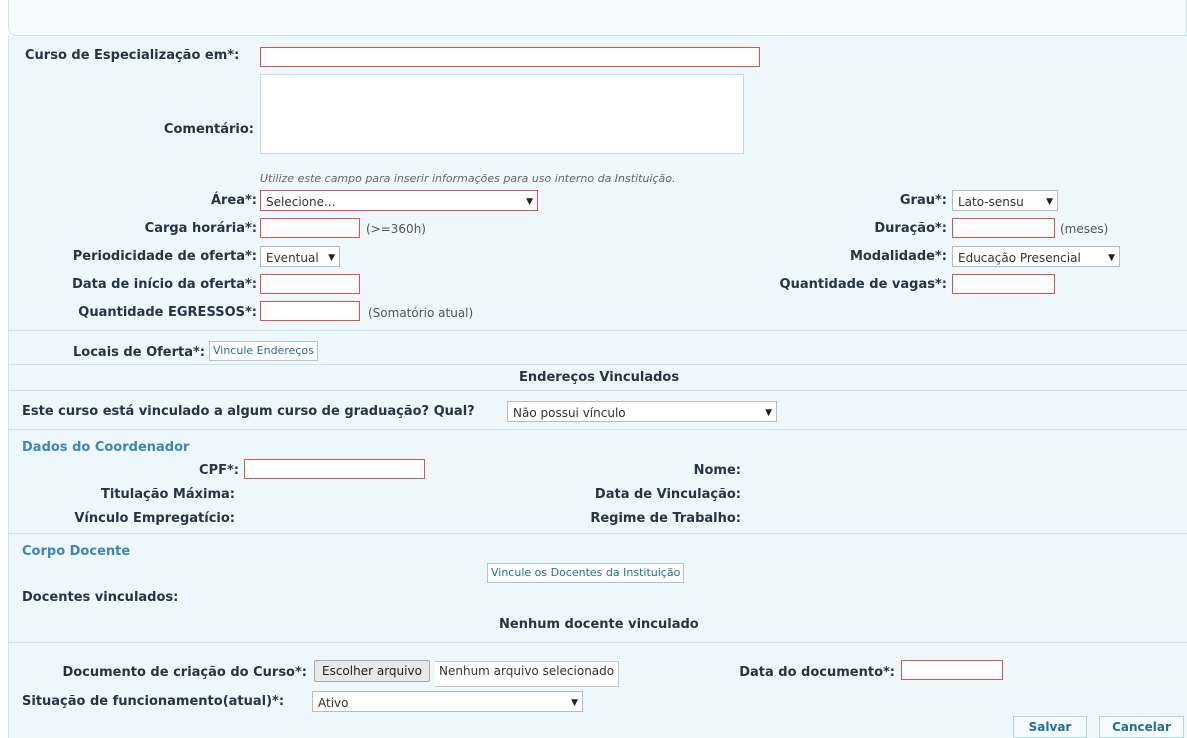 This screenshot has height=738, width=1187. I want to click on enderecos-vinculados-title: Endereços Vinculados, so click(599, 377).